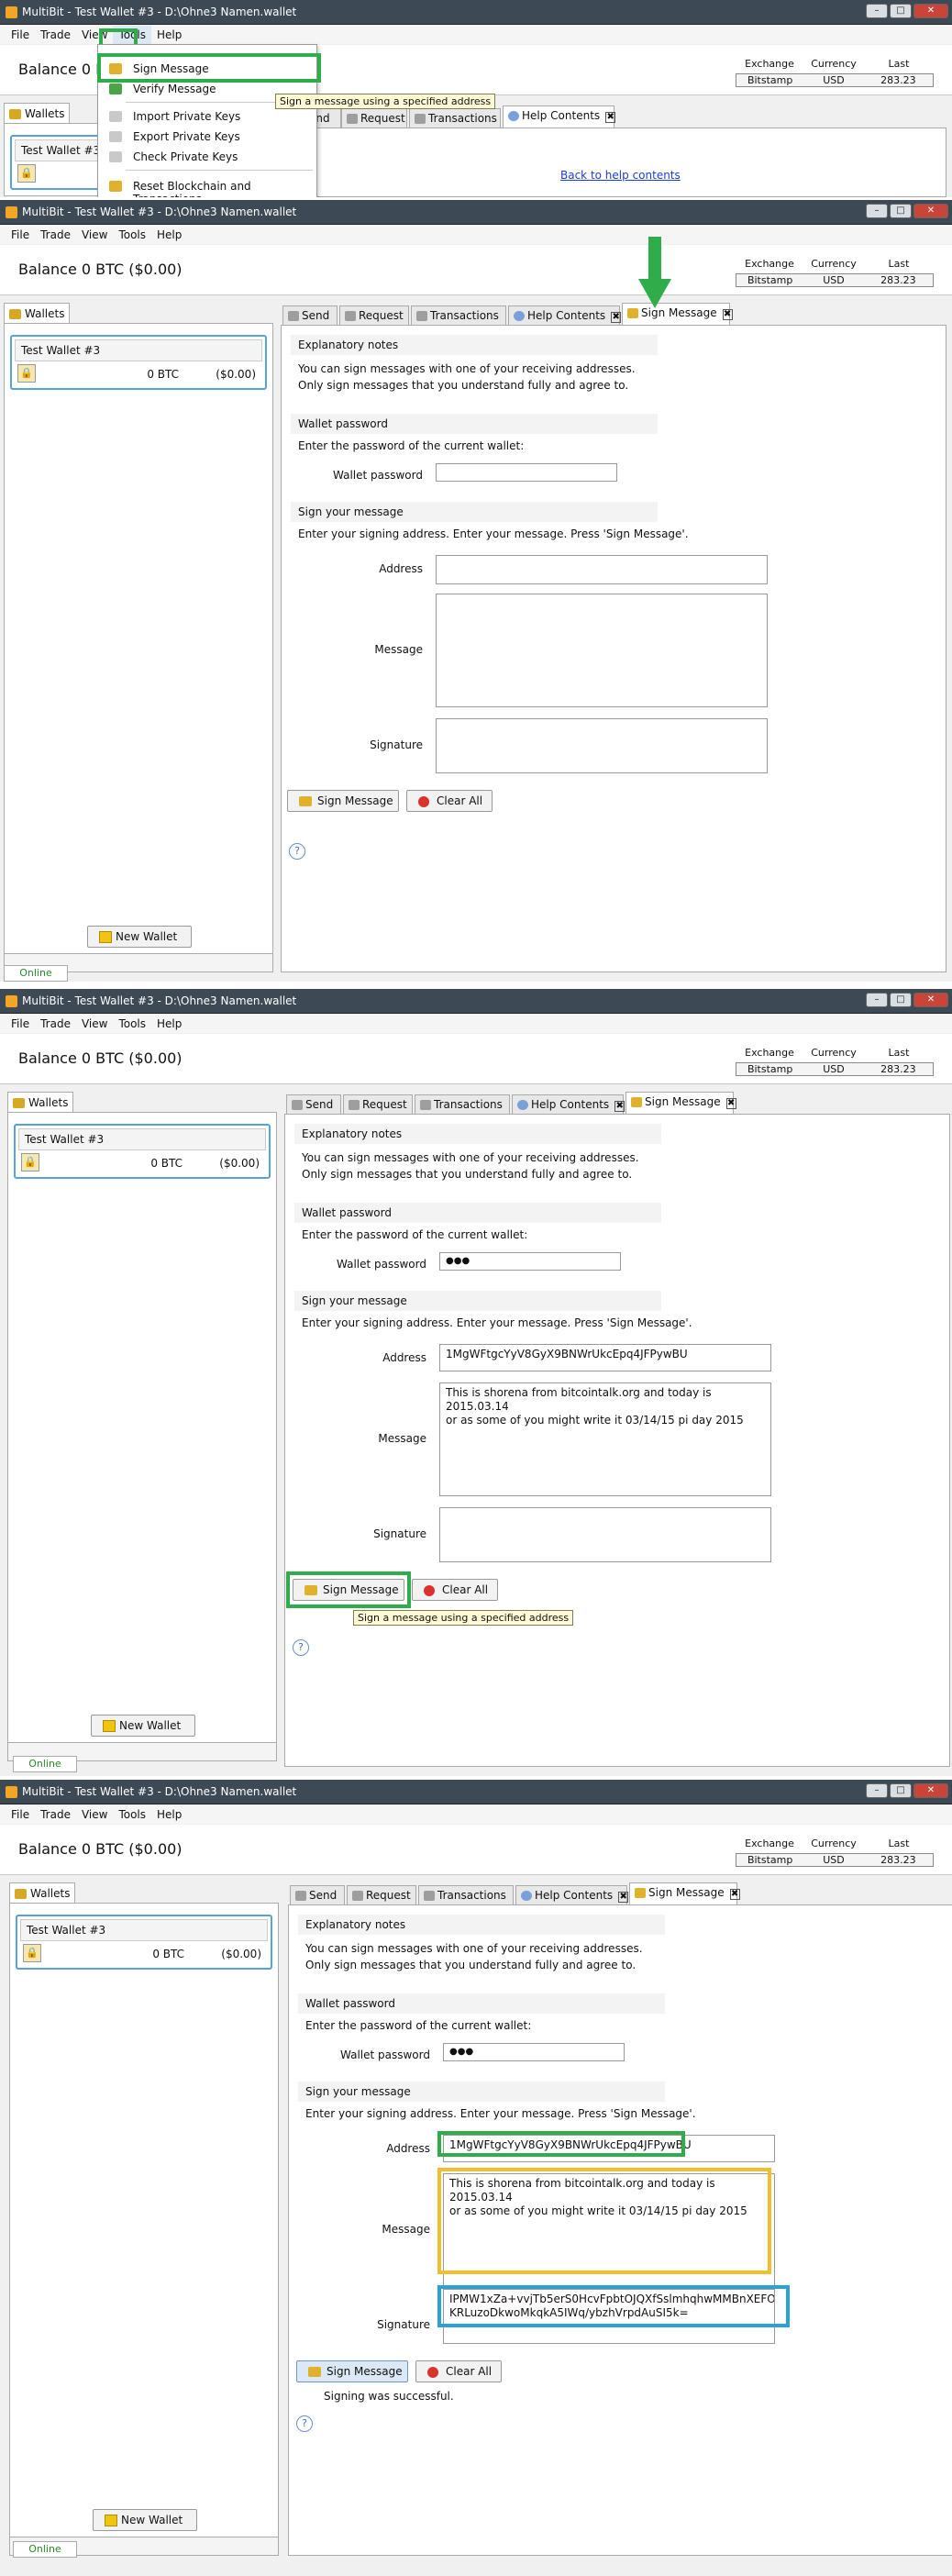  Describe the element at coordinates (305, 801) in the screenshot. I see `sign-icon` at that location.